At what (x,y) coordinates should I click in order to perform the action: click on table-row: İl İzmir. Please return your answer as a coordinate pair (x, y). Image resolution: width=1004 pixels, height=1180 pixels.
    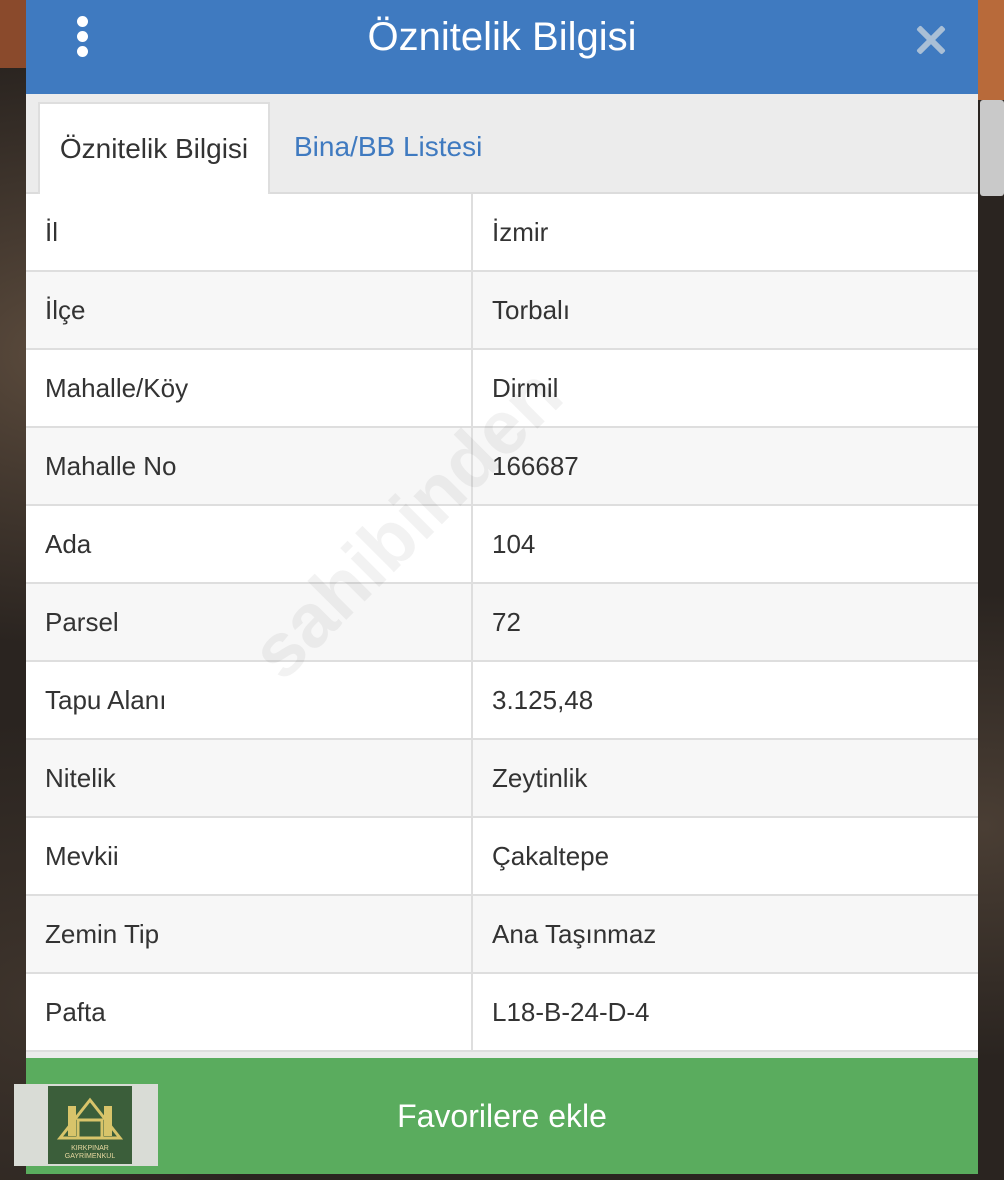
    Looking at the image, I should click on (502, 233).